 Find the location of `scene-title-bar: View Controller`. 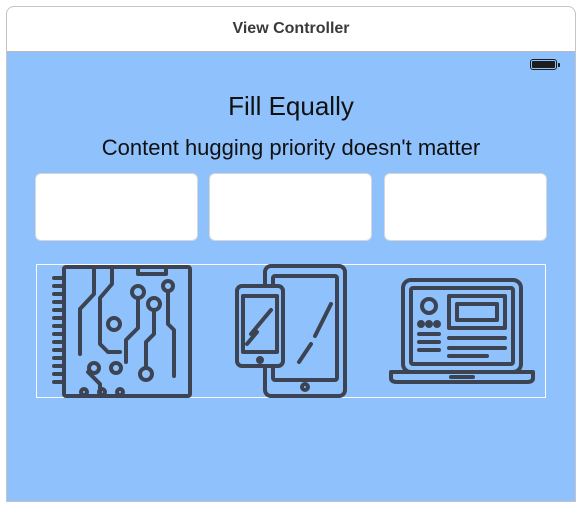

scene-title-bar: View Controller is located at coordinates (291, 29).